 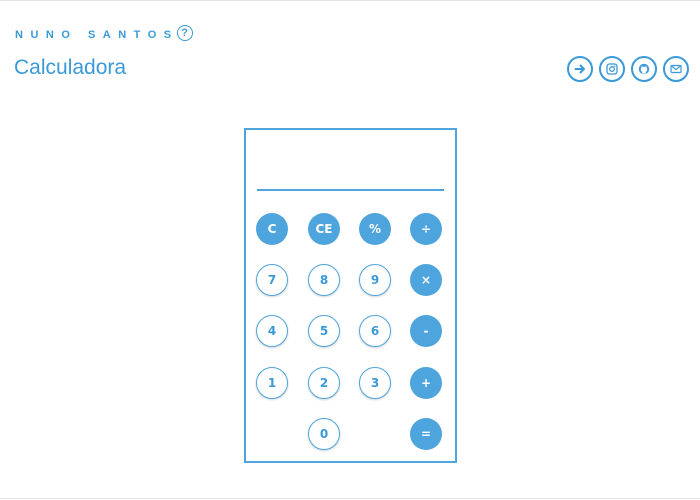 What do you see at coordinates (350, 0) in the screenshot?
I see `top-divider` at bounding box center [350, 0].